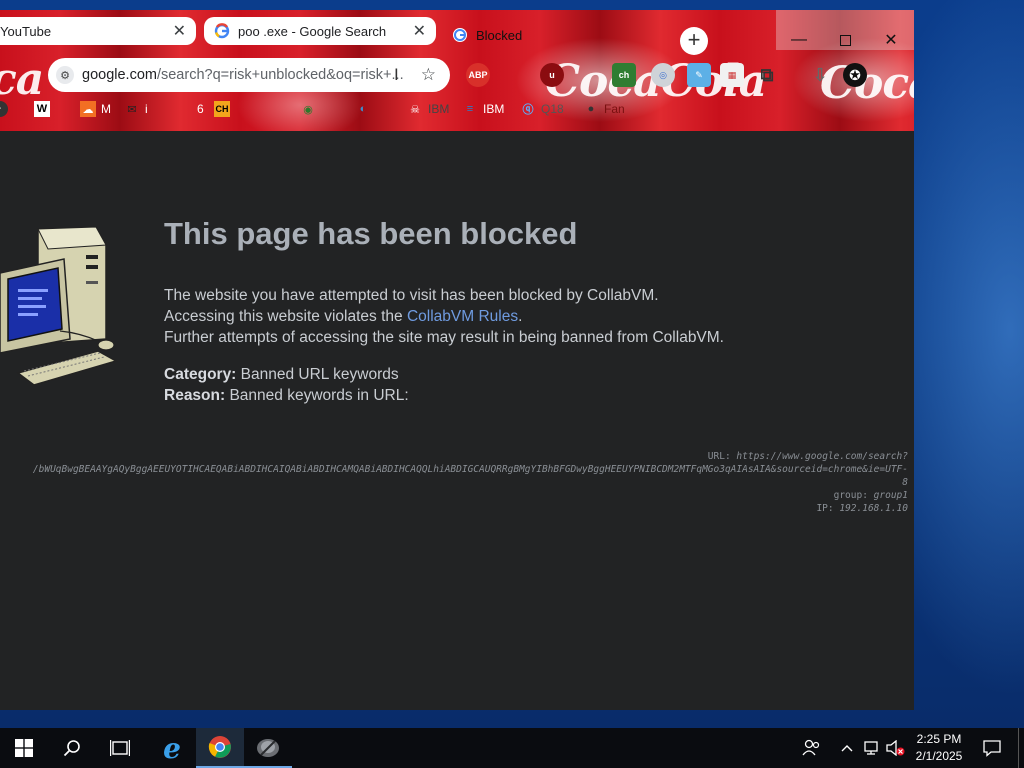 This screenshot has width=1024, height=768. Describe the element at coordinates (890, 495) in the screenshot. I see `group-value: group1` at that location.